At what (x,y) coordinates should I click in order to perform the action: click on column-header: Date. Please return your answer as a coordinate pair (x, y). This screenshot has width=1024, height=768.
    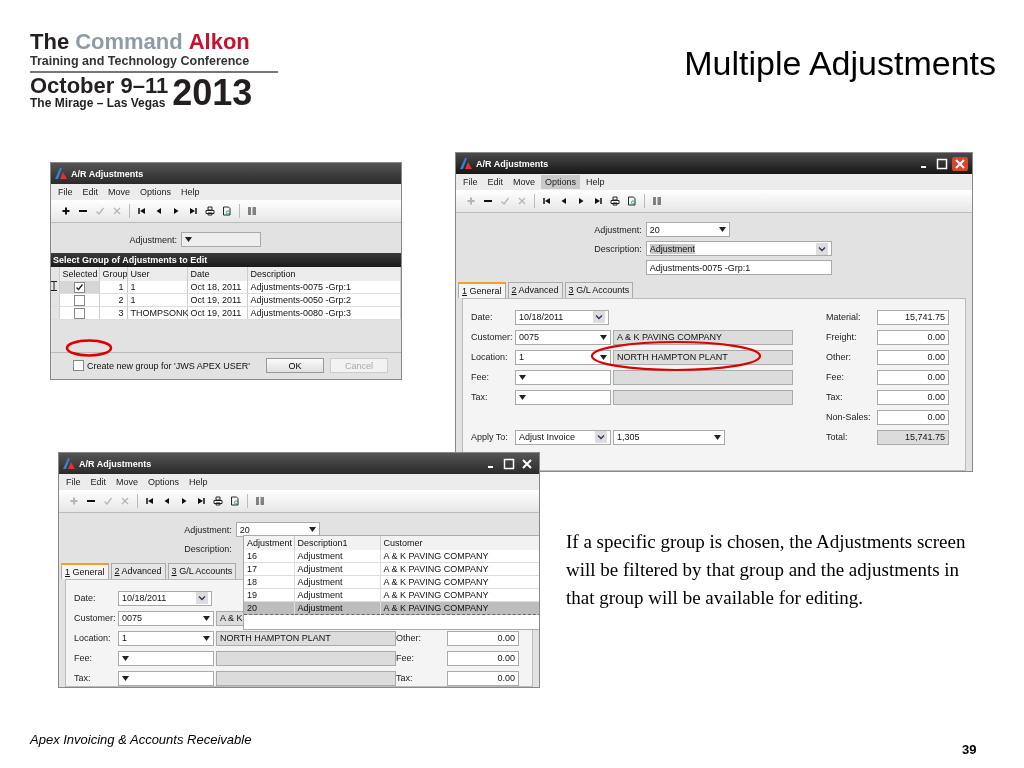
    Looking at the image, I should click on (217, 274).